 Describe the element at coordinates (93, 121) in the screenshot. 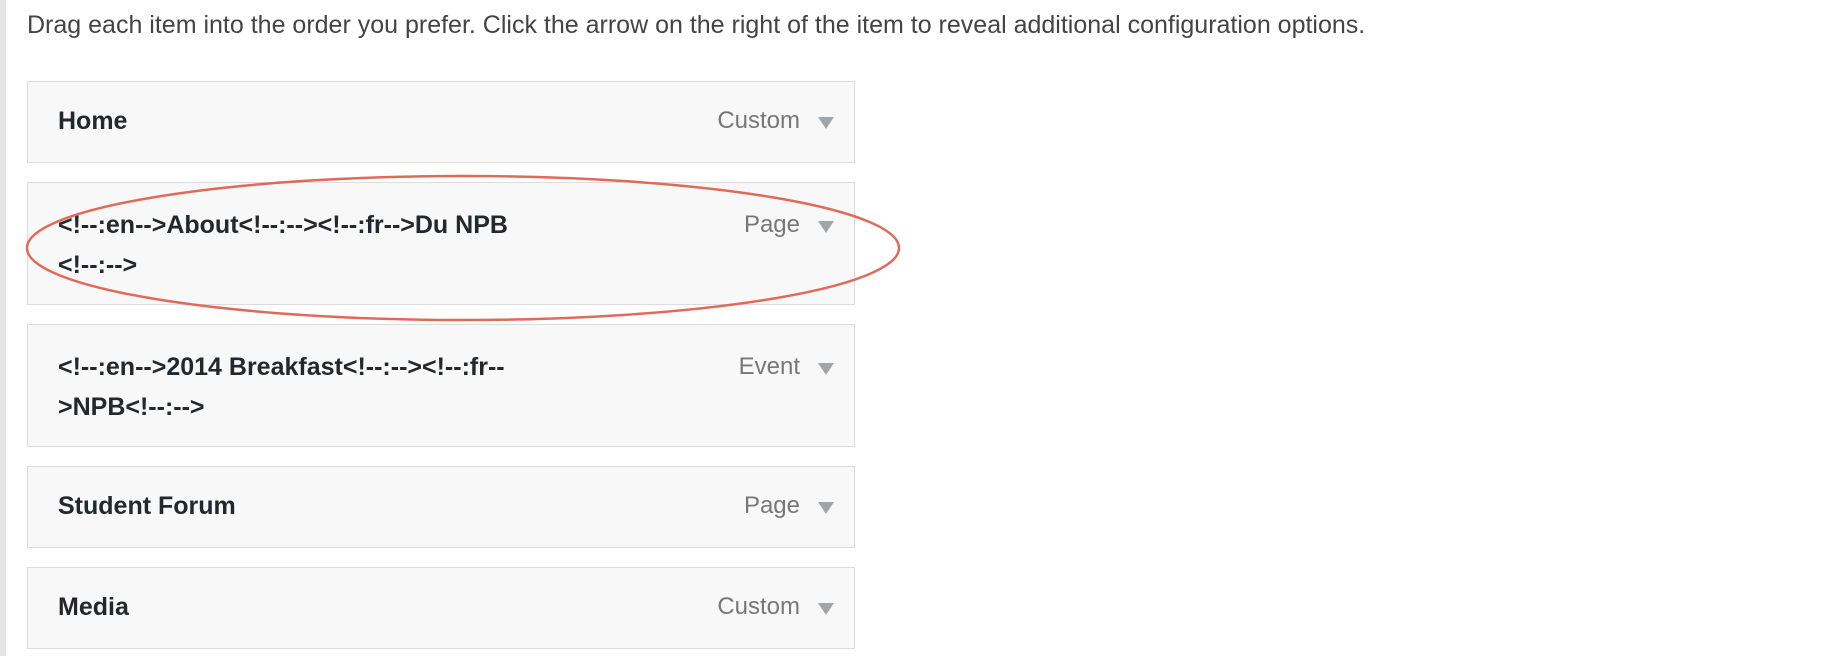

I see `menu-item-title: Home` at that location.